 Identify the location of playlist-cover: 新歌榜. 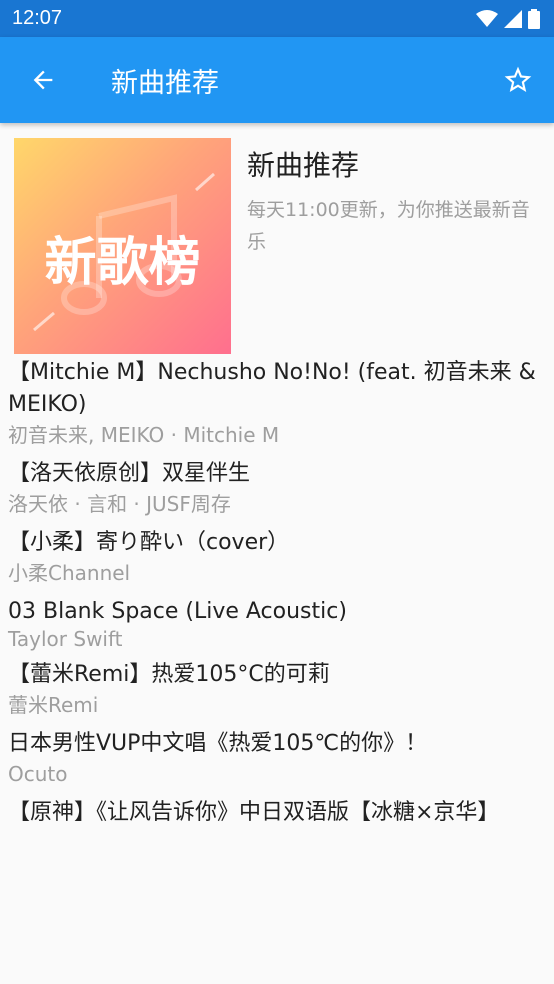
(122, 246).